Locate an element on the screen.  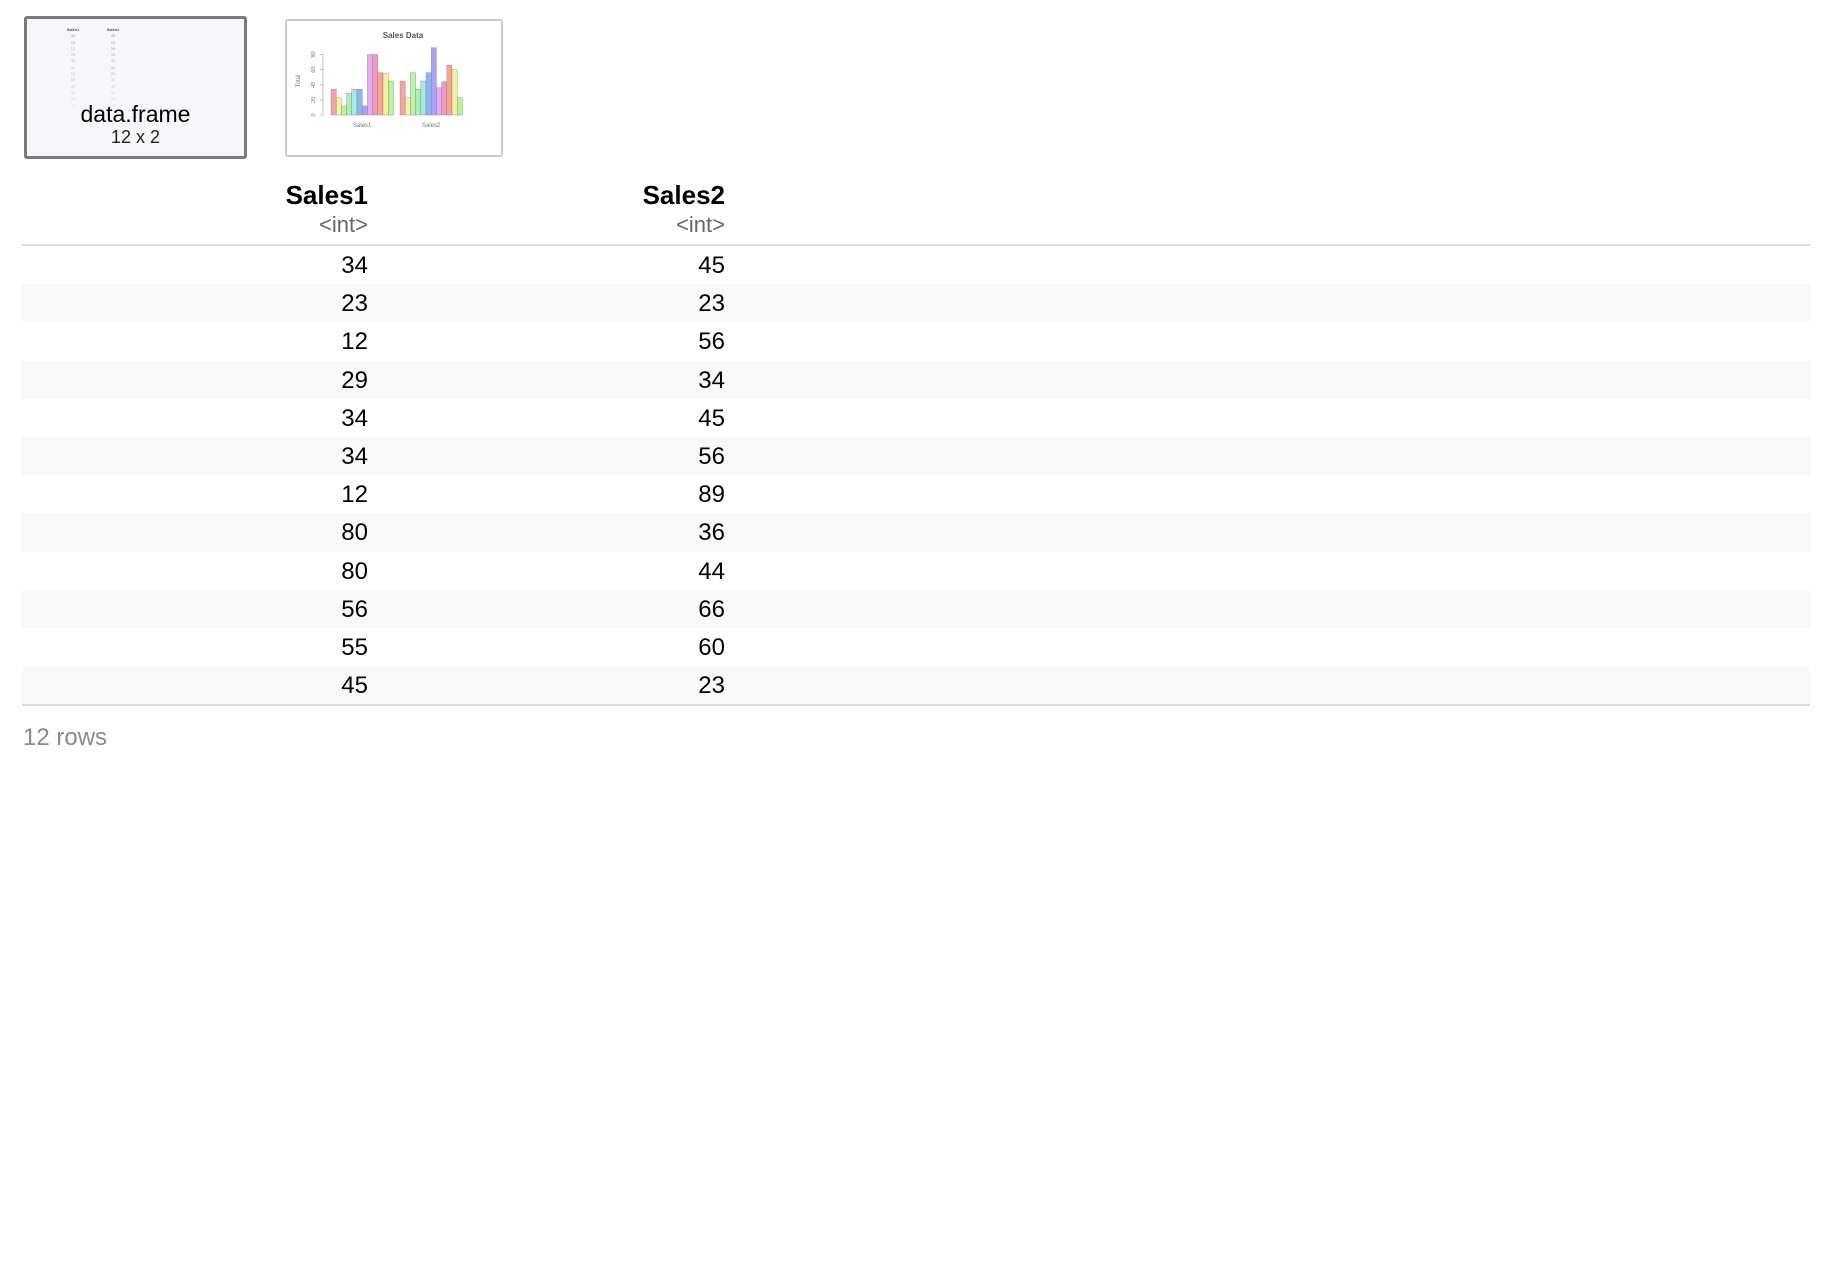
bar-chart: Sales Data Total 0 20 40 60 80 Sales1 Sales2 is located at coordinates (379, 80).